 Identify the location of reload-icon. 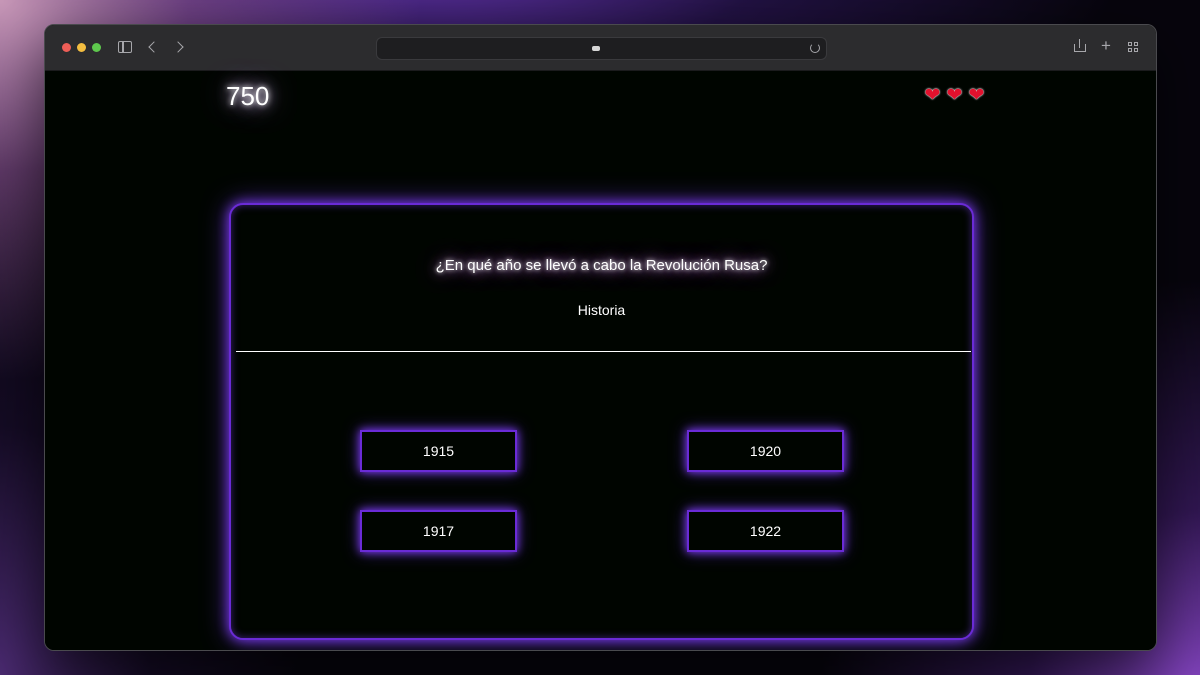
(815, 48).